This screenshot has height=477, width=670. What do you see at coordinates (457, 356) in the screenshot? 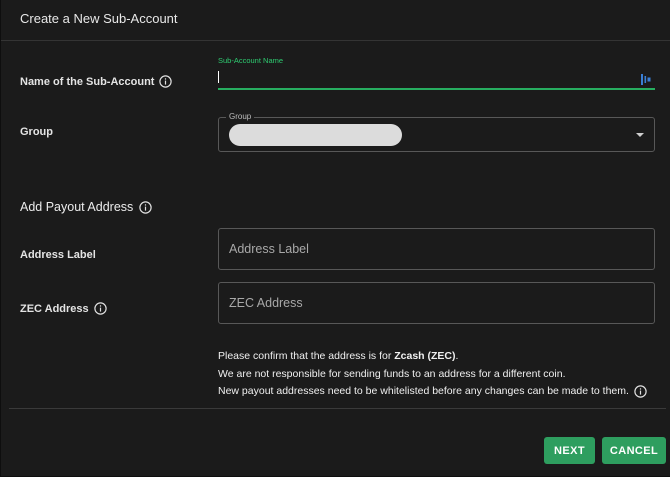
I see `notice-confirm-suffix: .` at bounding box center [457, 356].